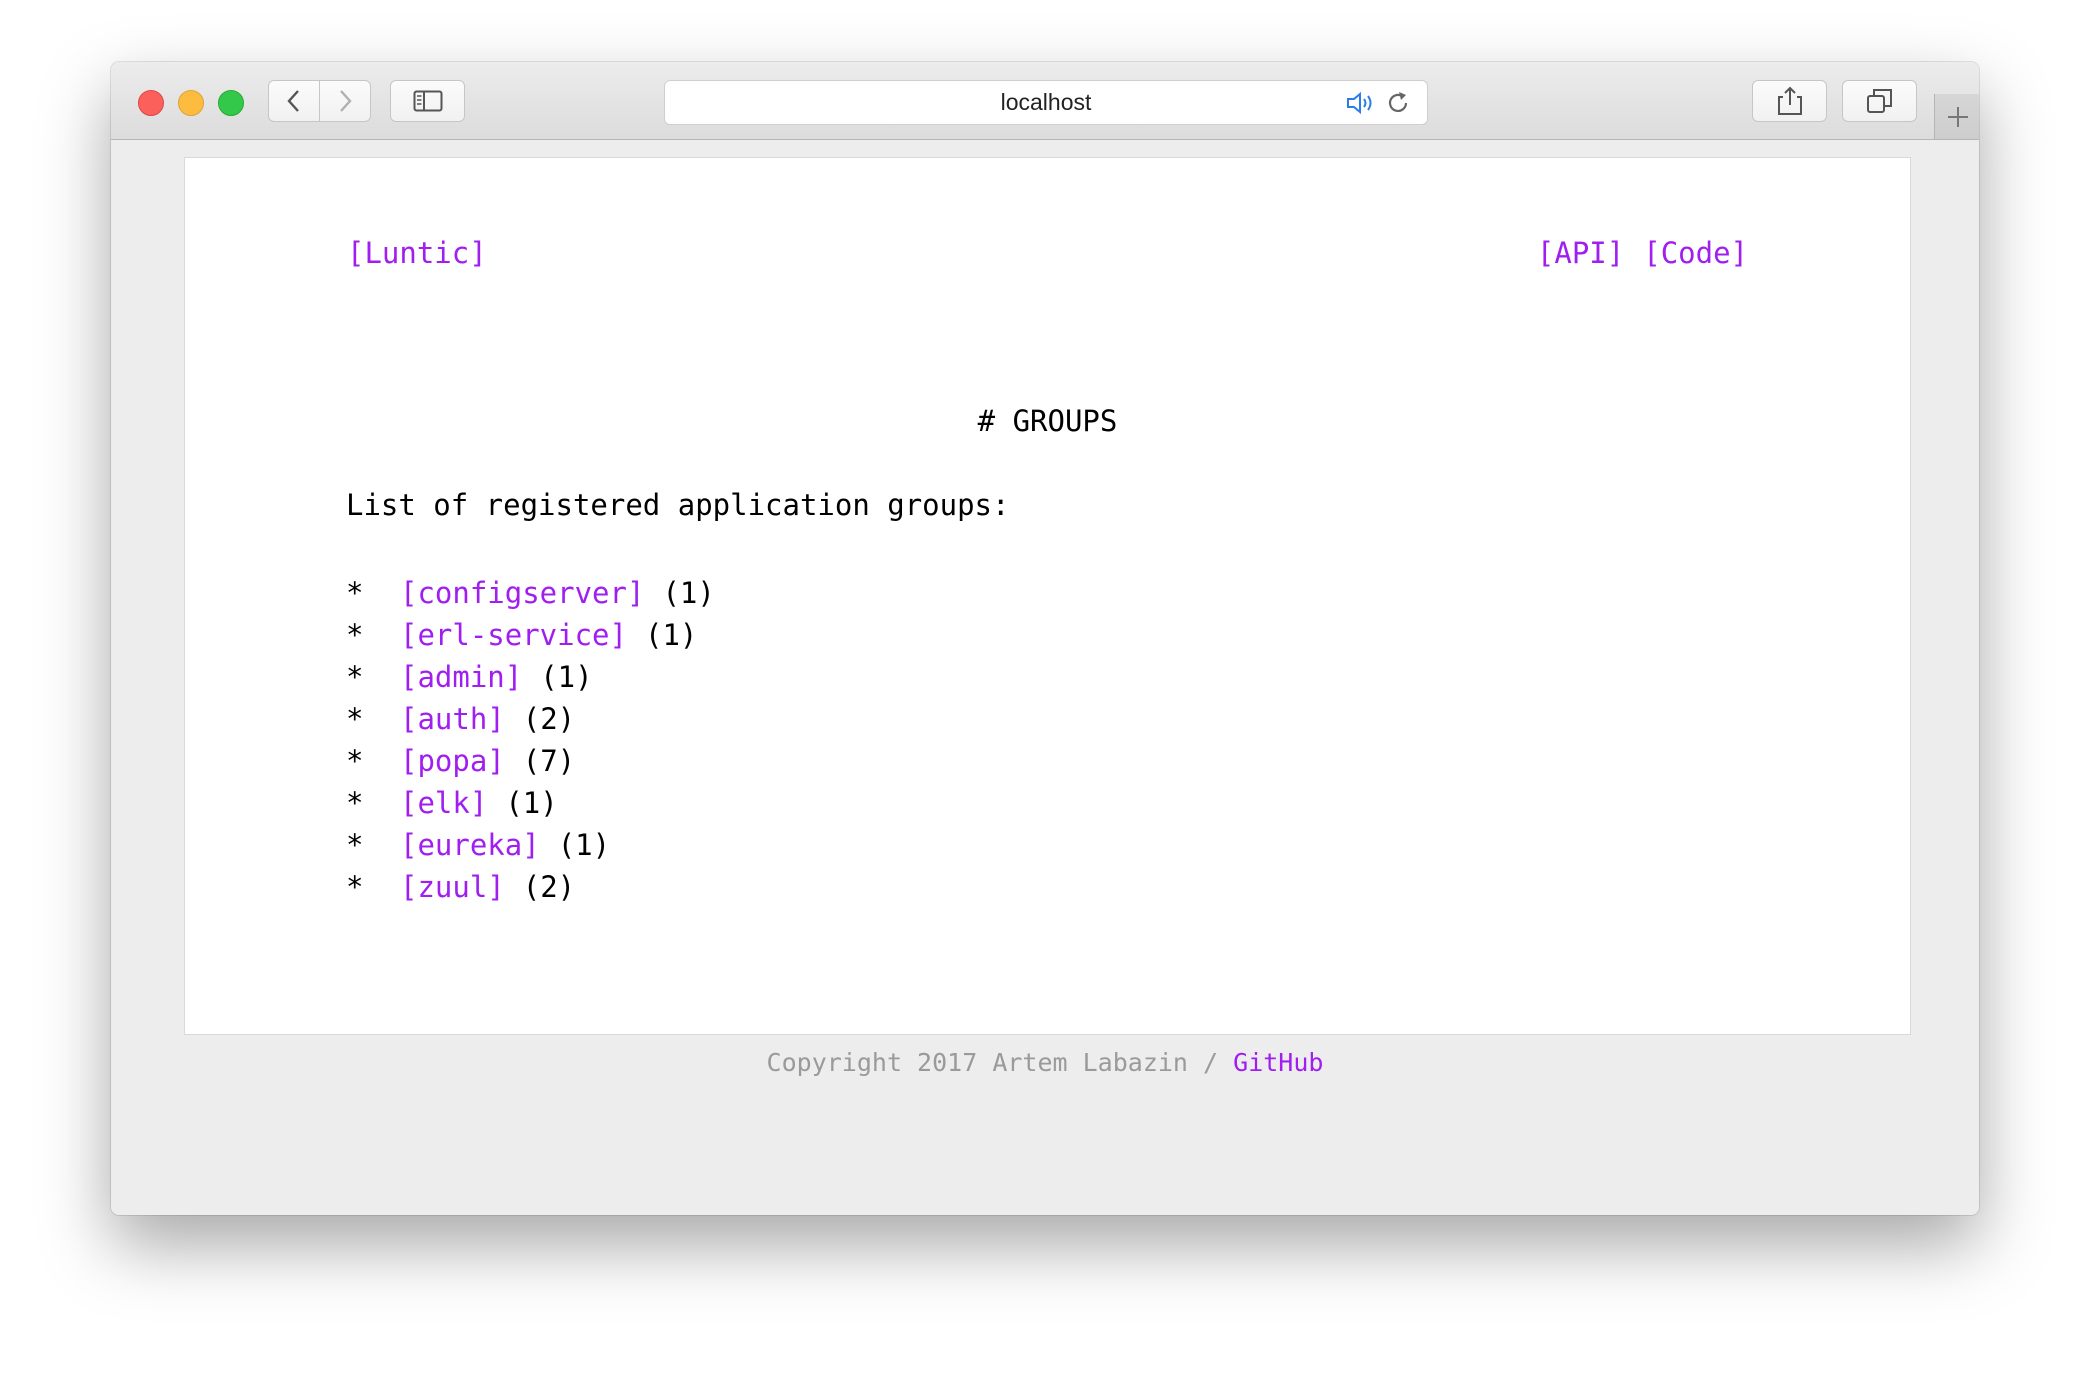  I want to click on github-link: GitHub, so click(1278, 1062).